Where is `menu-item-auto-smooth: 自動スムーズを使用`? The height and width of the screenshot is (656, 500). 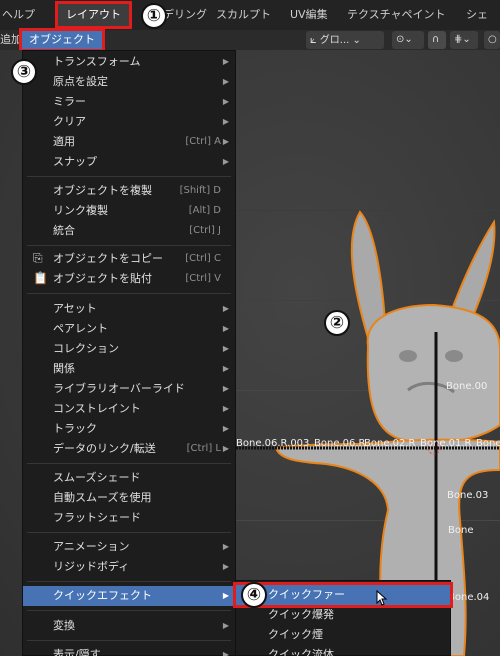
menu-item-auto-smooth: 自動スムーズを使用 is located at coordinates (129, 498).